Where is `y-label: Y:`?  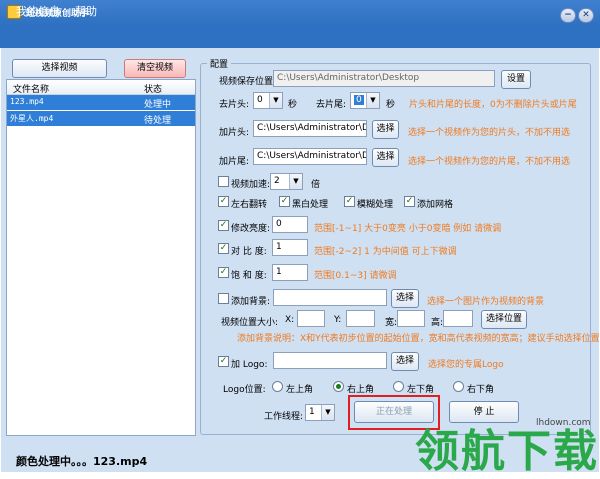
y-label: Y: is located at coordinates (338, 320).